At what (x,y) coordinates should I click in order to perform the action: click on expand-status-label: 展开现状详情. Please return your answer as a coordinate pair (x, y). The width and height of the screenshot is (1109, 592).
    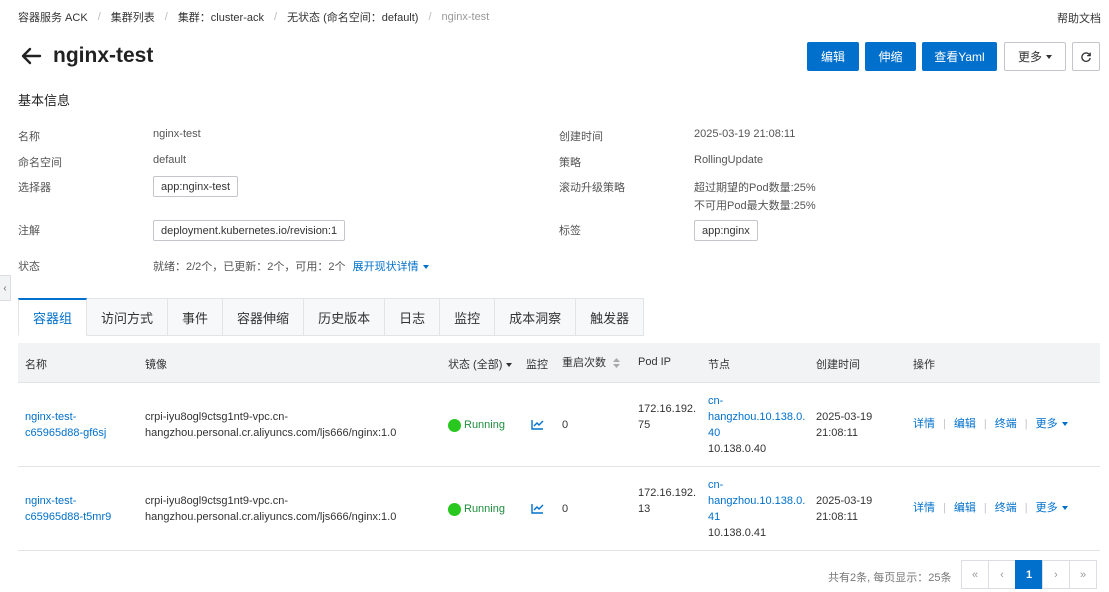
    Looking at the image, I should click on (385, 267).